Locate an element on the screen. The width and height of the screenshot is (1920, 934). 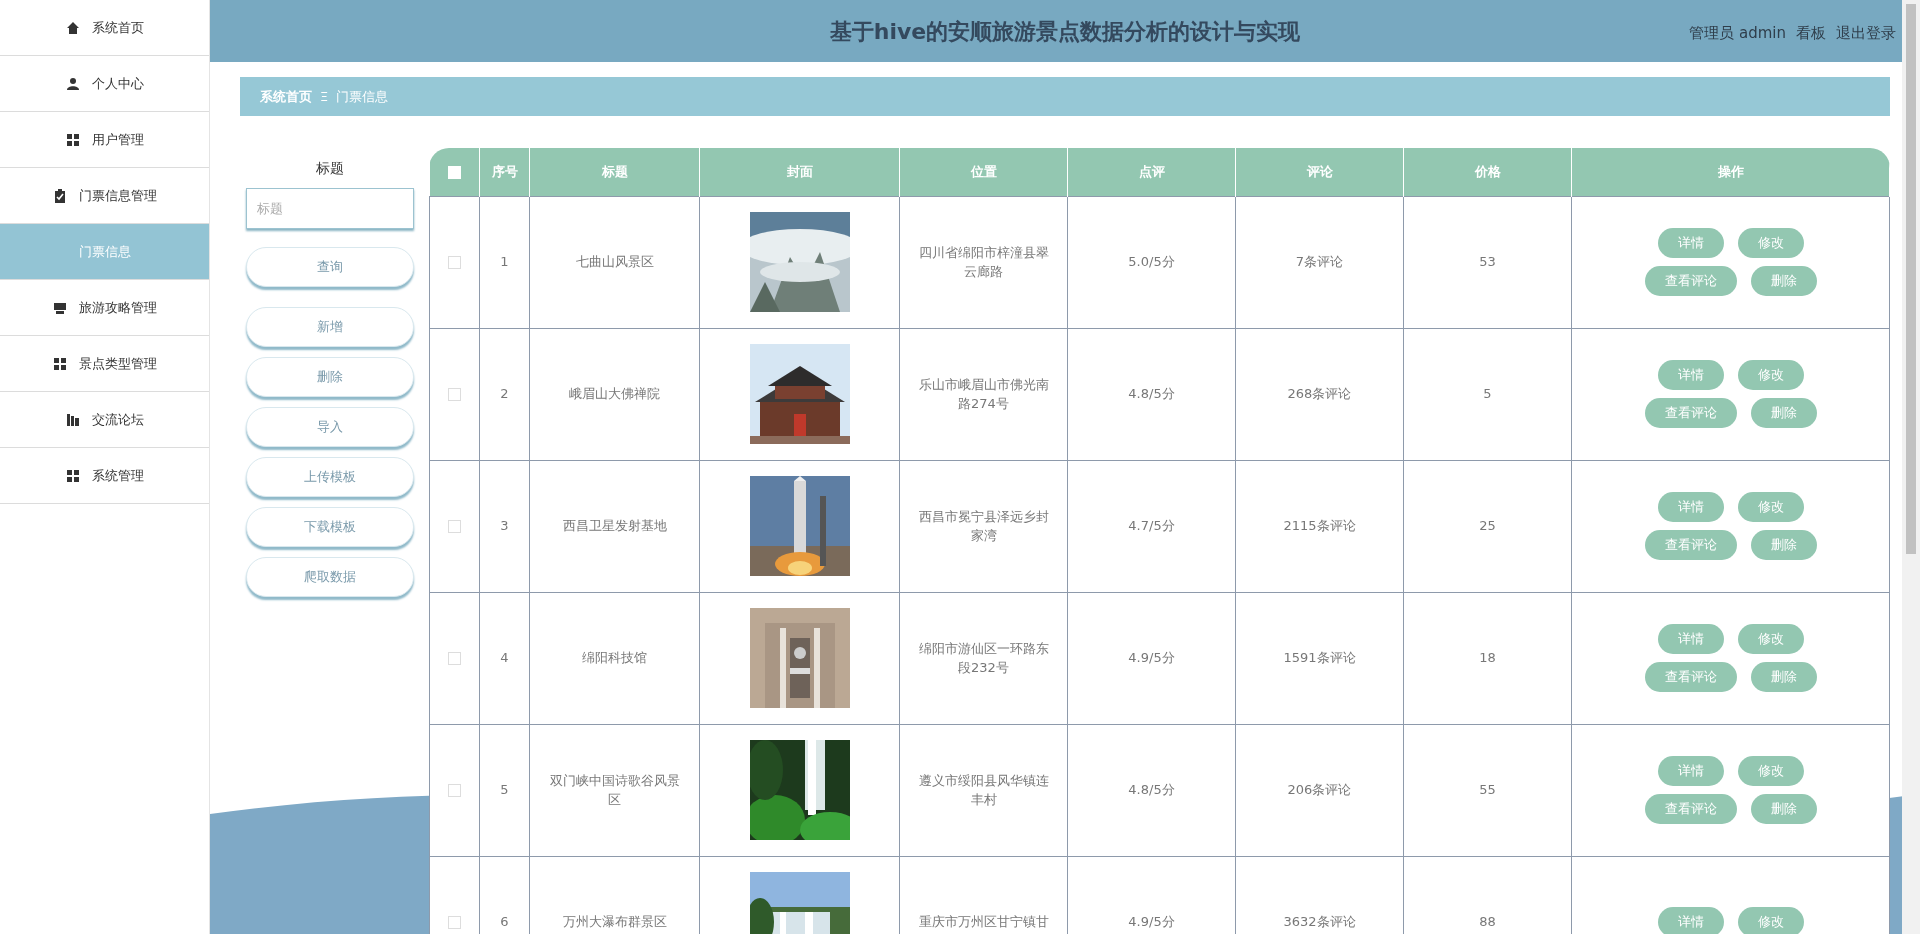
sidebar-label: 用户管理 is located at coordinates (117, 139).